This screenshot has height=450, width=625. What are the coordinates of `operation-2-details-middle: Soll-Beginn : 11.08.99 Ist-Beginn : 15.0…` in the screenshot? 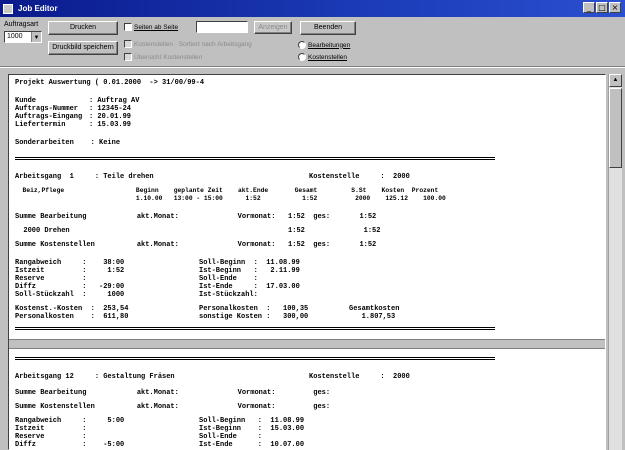 It's located at (252, 433).